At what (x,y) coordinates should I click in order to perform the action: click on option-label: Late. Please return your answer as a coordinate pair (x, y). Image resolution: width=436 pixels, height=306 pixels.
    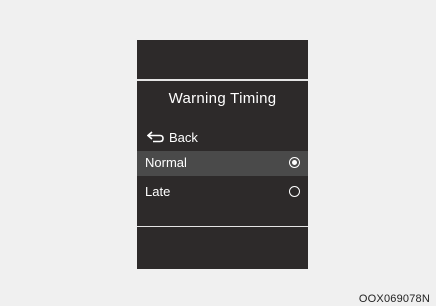
    Looking at the image, I should click on (158, 191).